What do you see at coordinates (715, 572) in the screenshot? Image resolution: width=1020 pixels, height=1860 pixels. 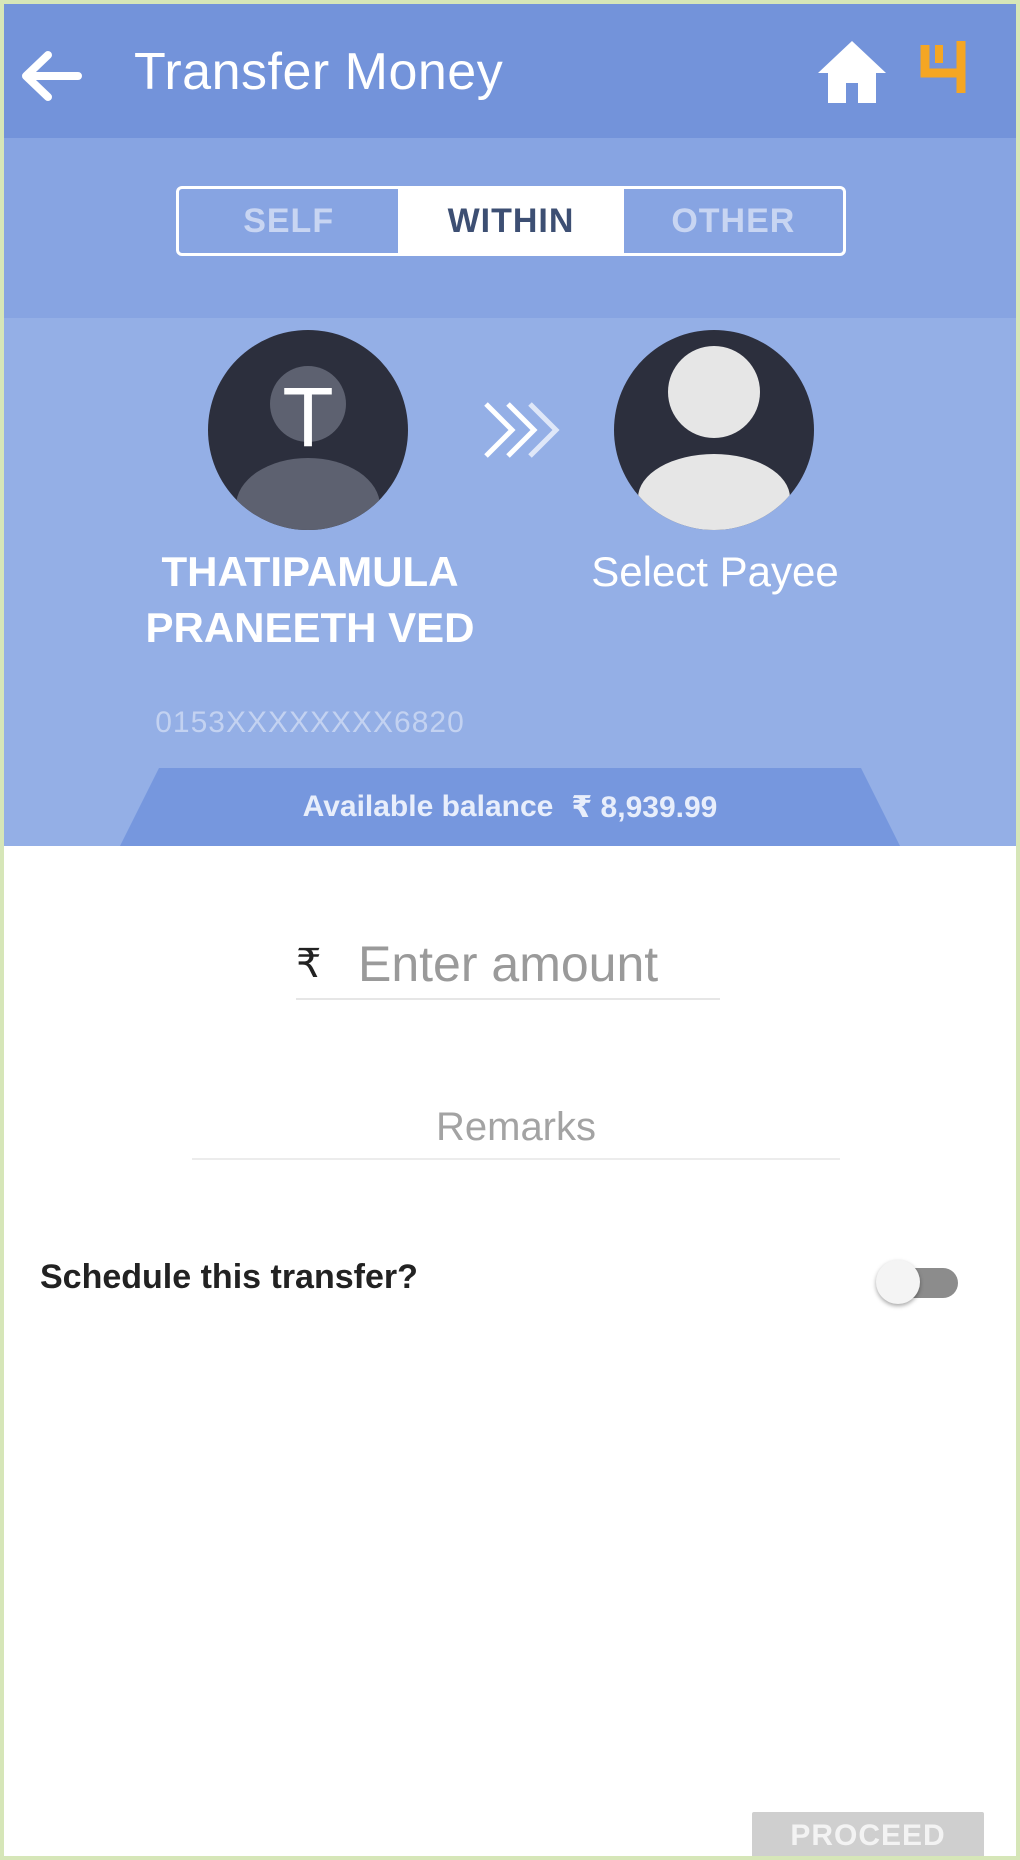 I see `select-payee-label: Select Payee` at bounding box center [715, 572].